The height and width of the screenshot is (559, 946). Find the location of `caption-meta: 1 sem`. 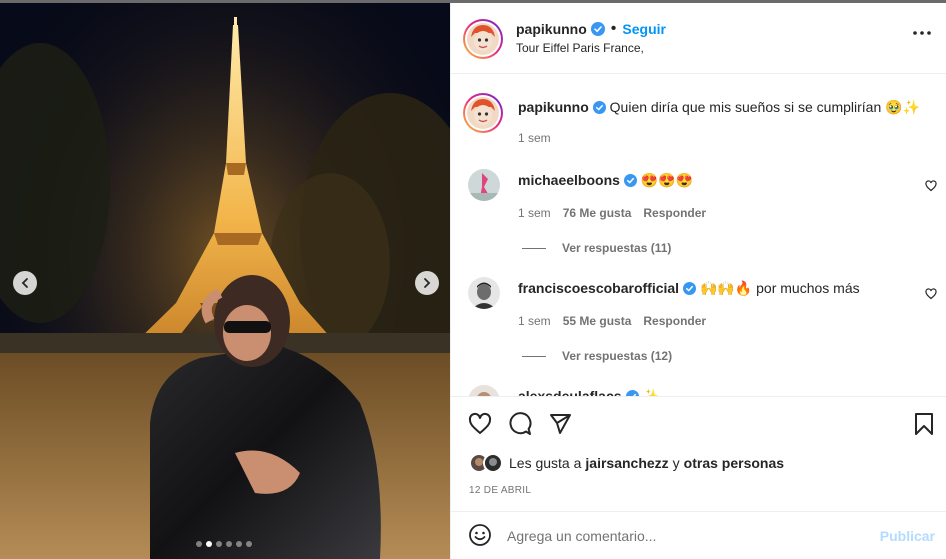

caption-meta: 1 sem is located at coordinates (534, 138).